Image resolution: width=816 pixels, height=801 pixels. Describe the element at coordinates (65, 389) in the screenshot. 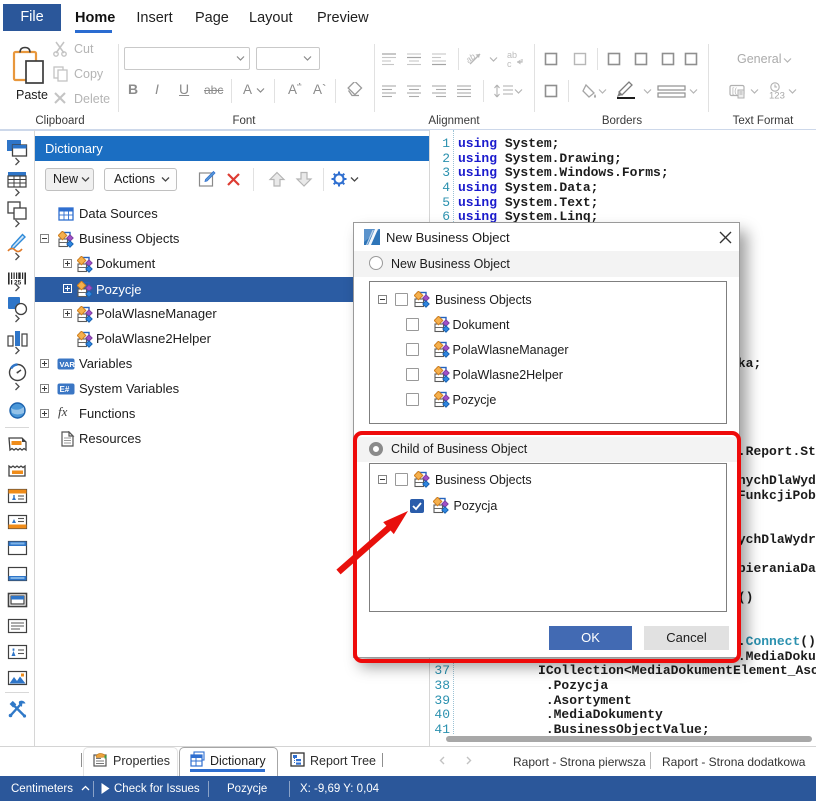

I see `svg-text: E#` at that location.